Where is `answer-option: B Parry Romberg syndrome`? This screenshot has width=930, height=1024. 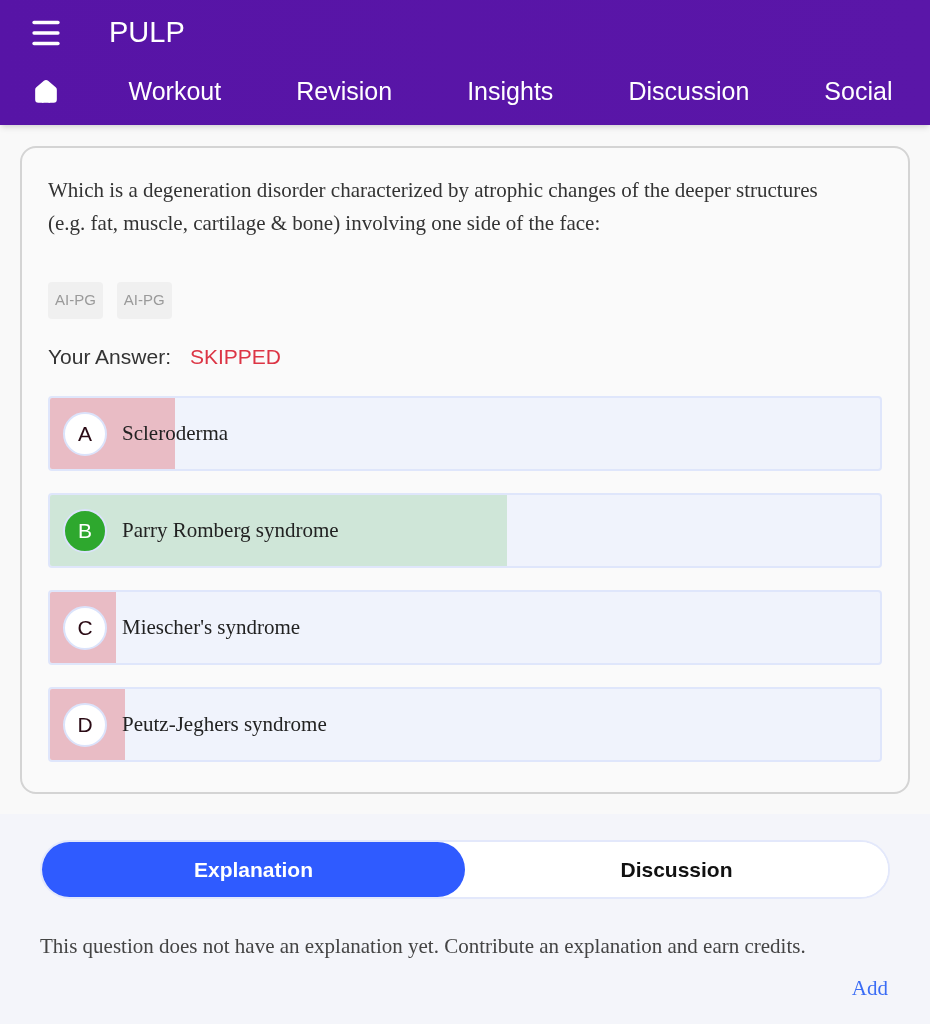
answer-option: B Parry Romberg syndrome is located at coordinates (465, 530).